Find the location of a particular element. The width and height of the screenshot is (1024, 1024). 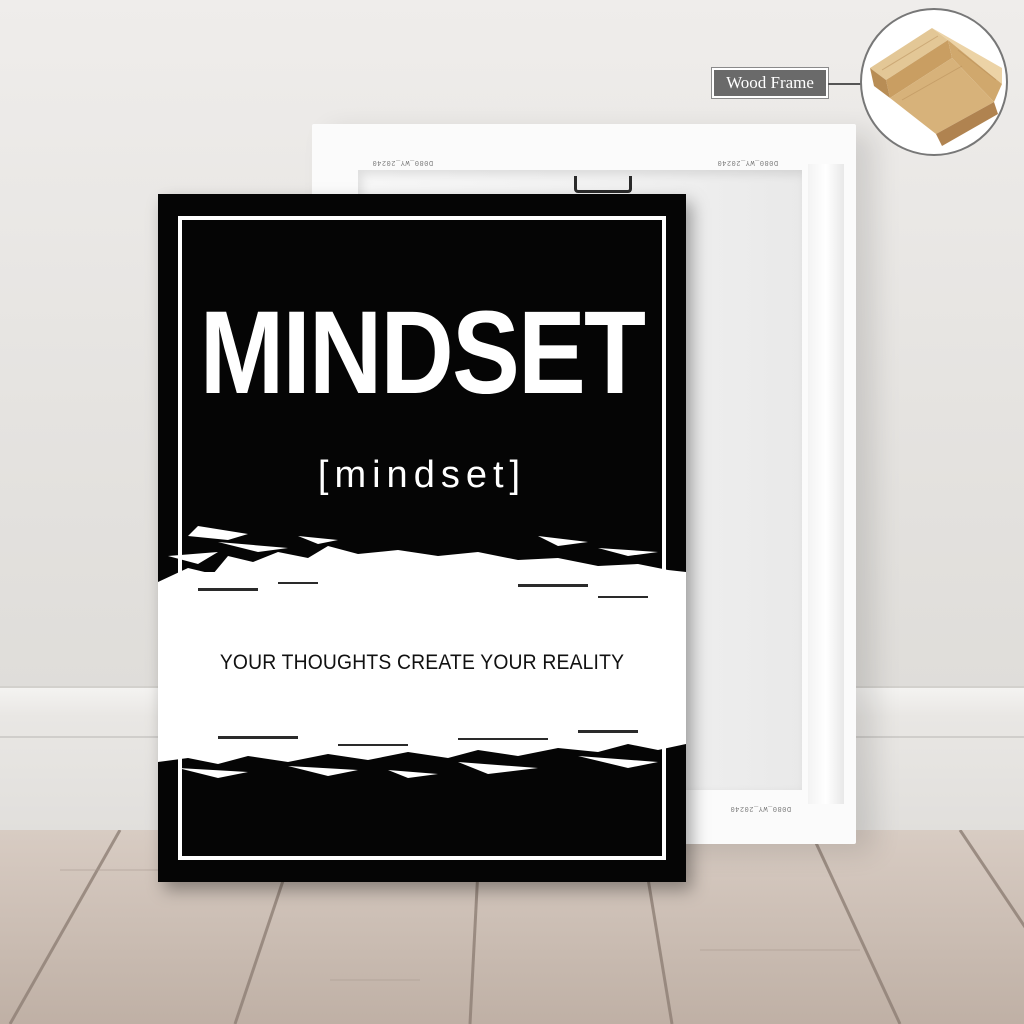

wood-frame-label: Wood Frame is located at coordinates (770, 83).